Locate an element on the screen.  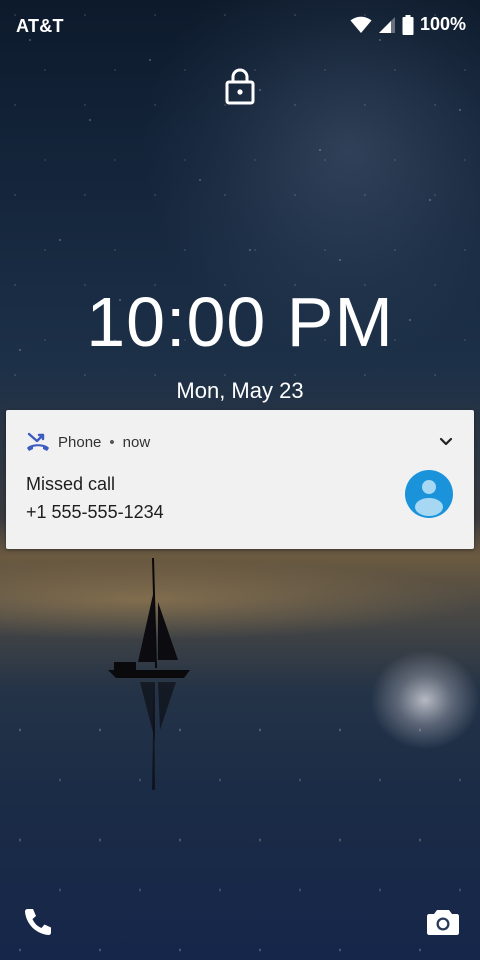
notification-header: Phone • now is located at coordinates (88, 442).